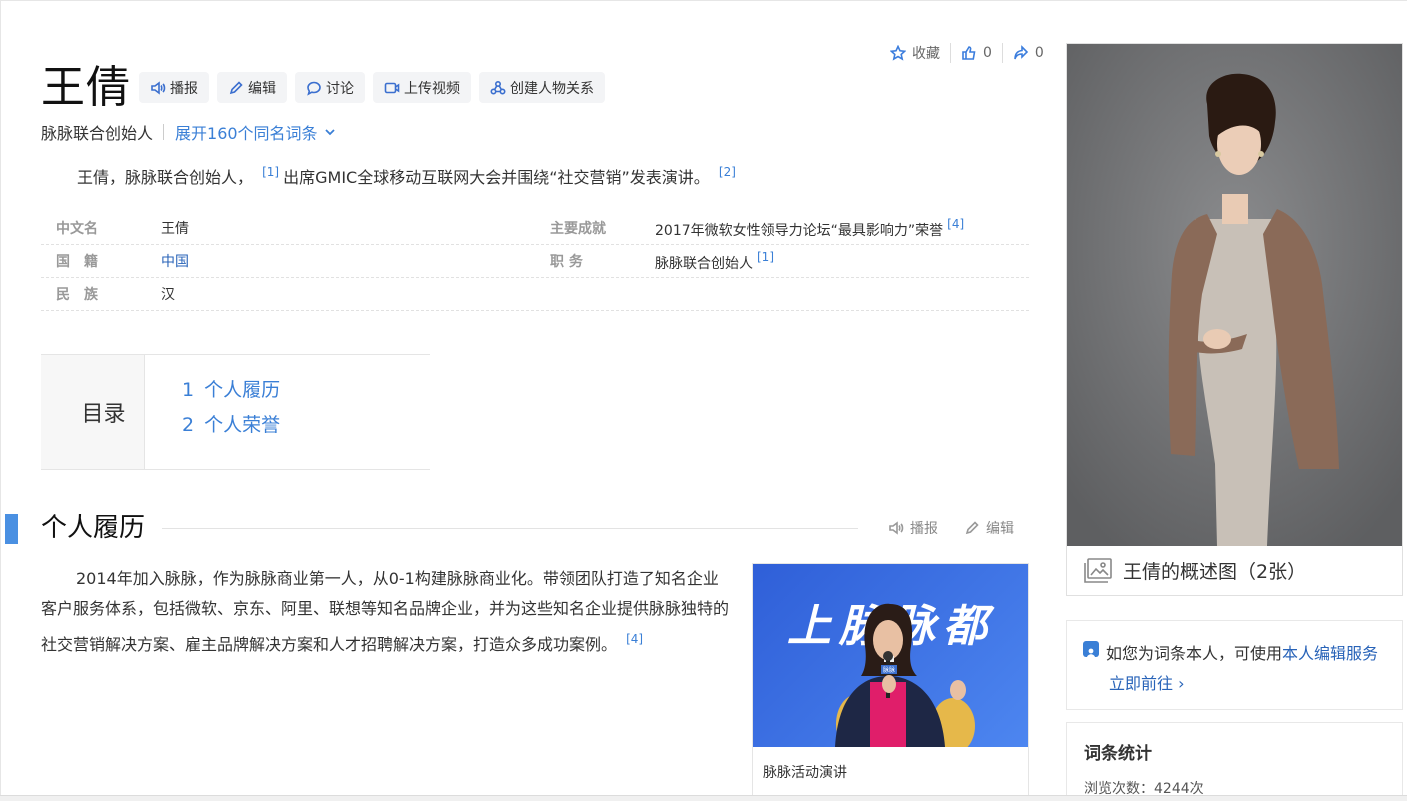  I want to click on horizontal-scrollbar, so click(703, 798).